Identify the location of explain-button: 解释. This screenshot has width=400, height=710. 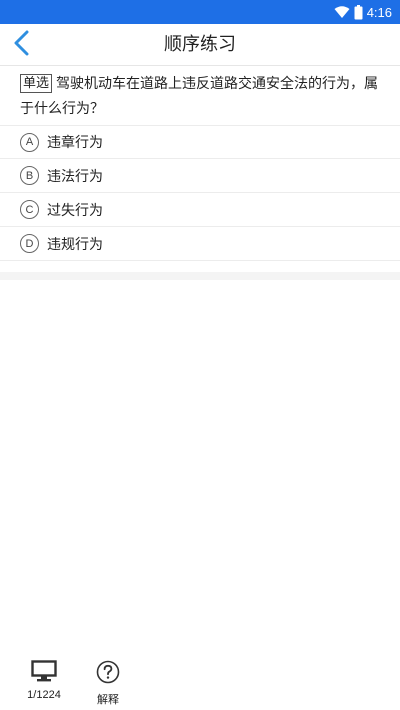
(108, 683).